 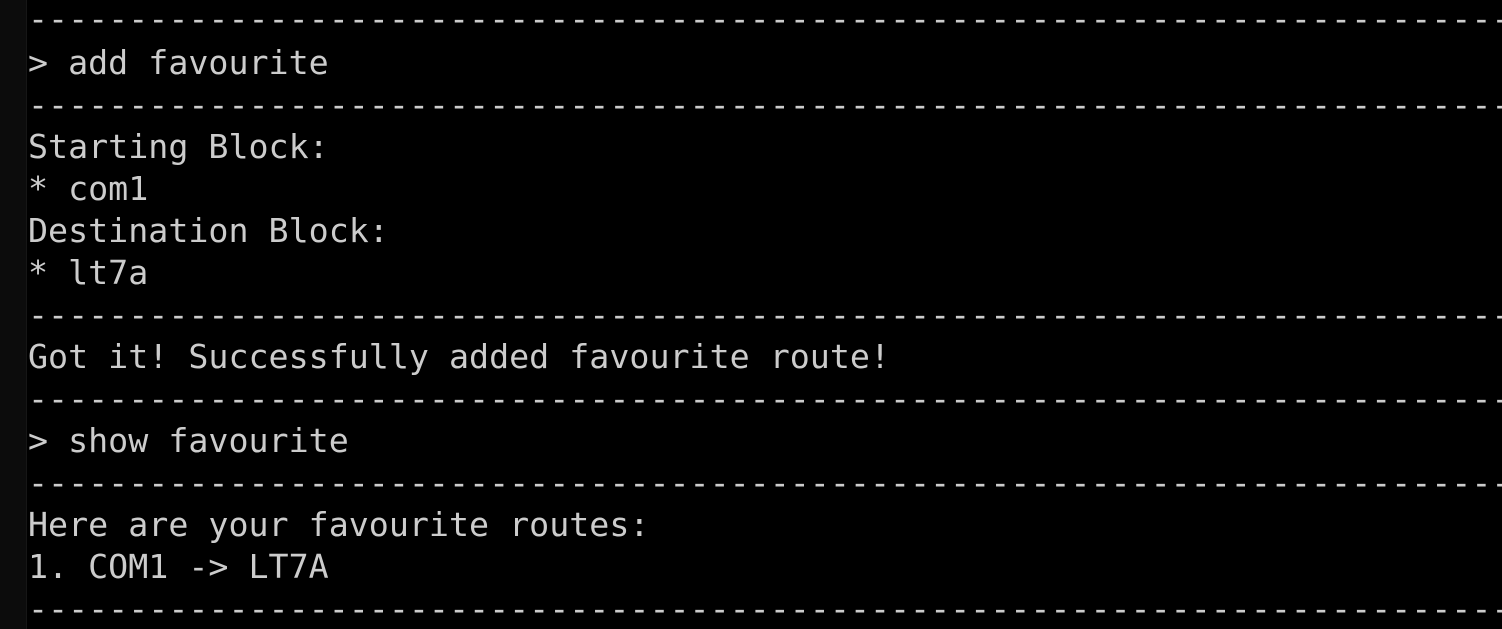 I want to click on starting-block-value: * com1, so click(x=88, y=188).